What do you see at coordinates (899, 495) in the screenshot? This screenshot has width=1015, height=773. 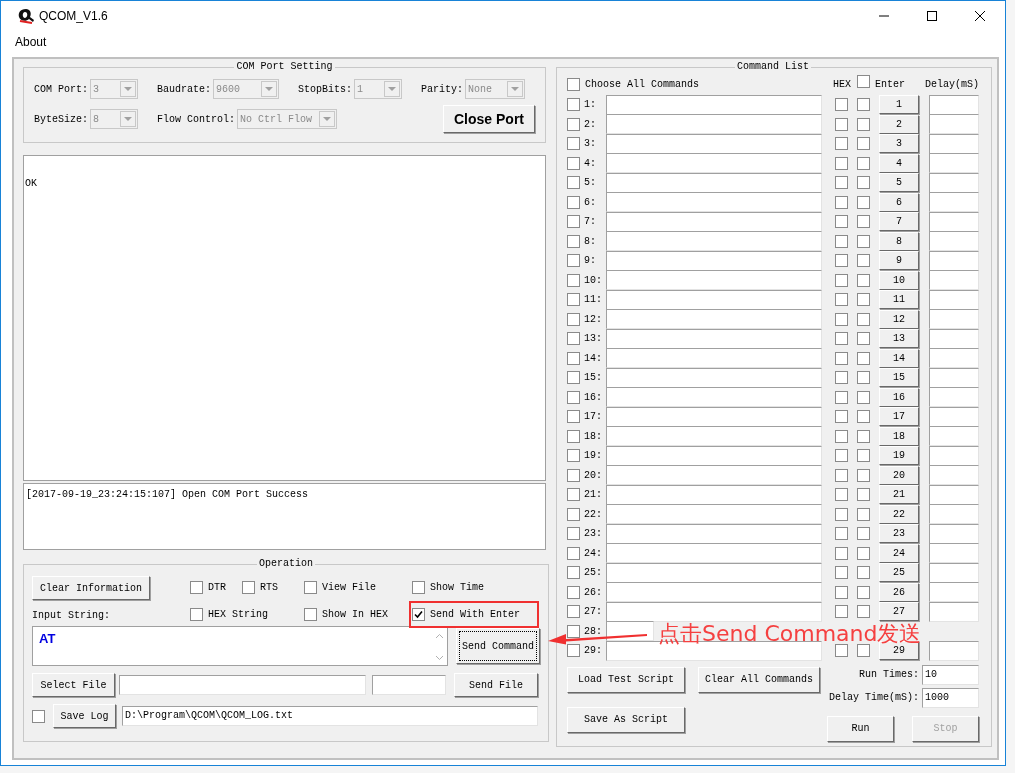 I see `send-row-button: 21` at bounding box center [899, 495].